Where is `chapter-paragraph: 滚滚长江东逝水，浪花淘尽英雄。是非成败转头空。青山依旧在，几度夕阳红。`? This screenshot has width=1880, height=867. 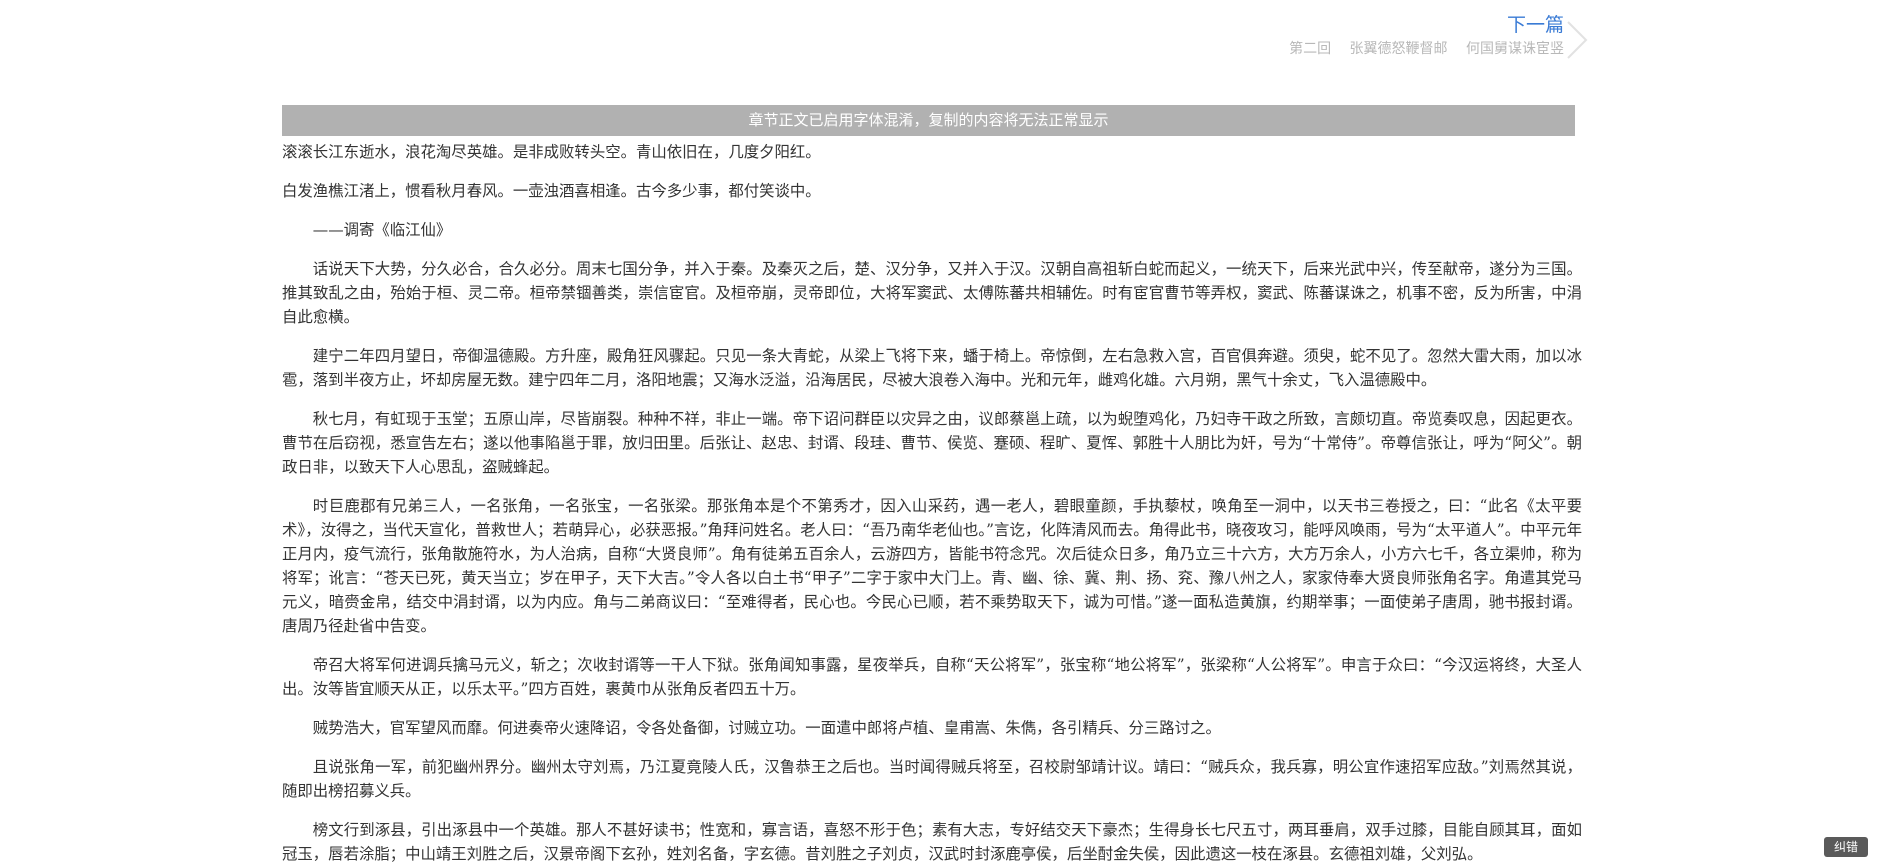 chapter-paragraph: 滚滚长江东逝水，浪花淘尽英雄。是非成败转头空。青山依旧在，几度夕阳红。 is located at coordinates (551, 152).